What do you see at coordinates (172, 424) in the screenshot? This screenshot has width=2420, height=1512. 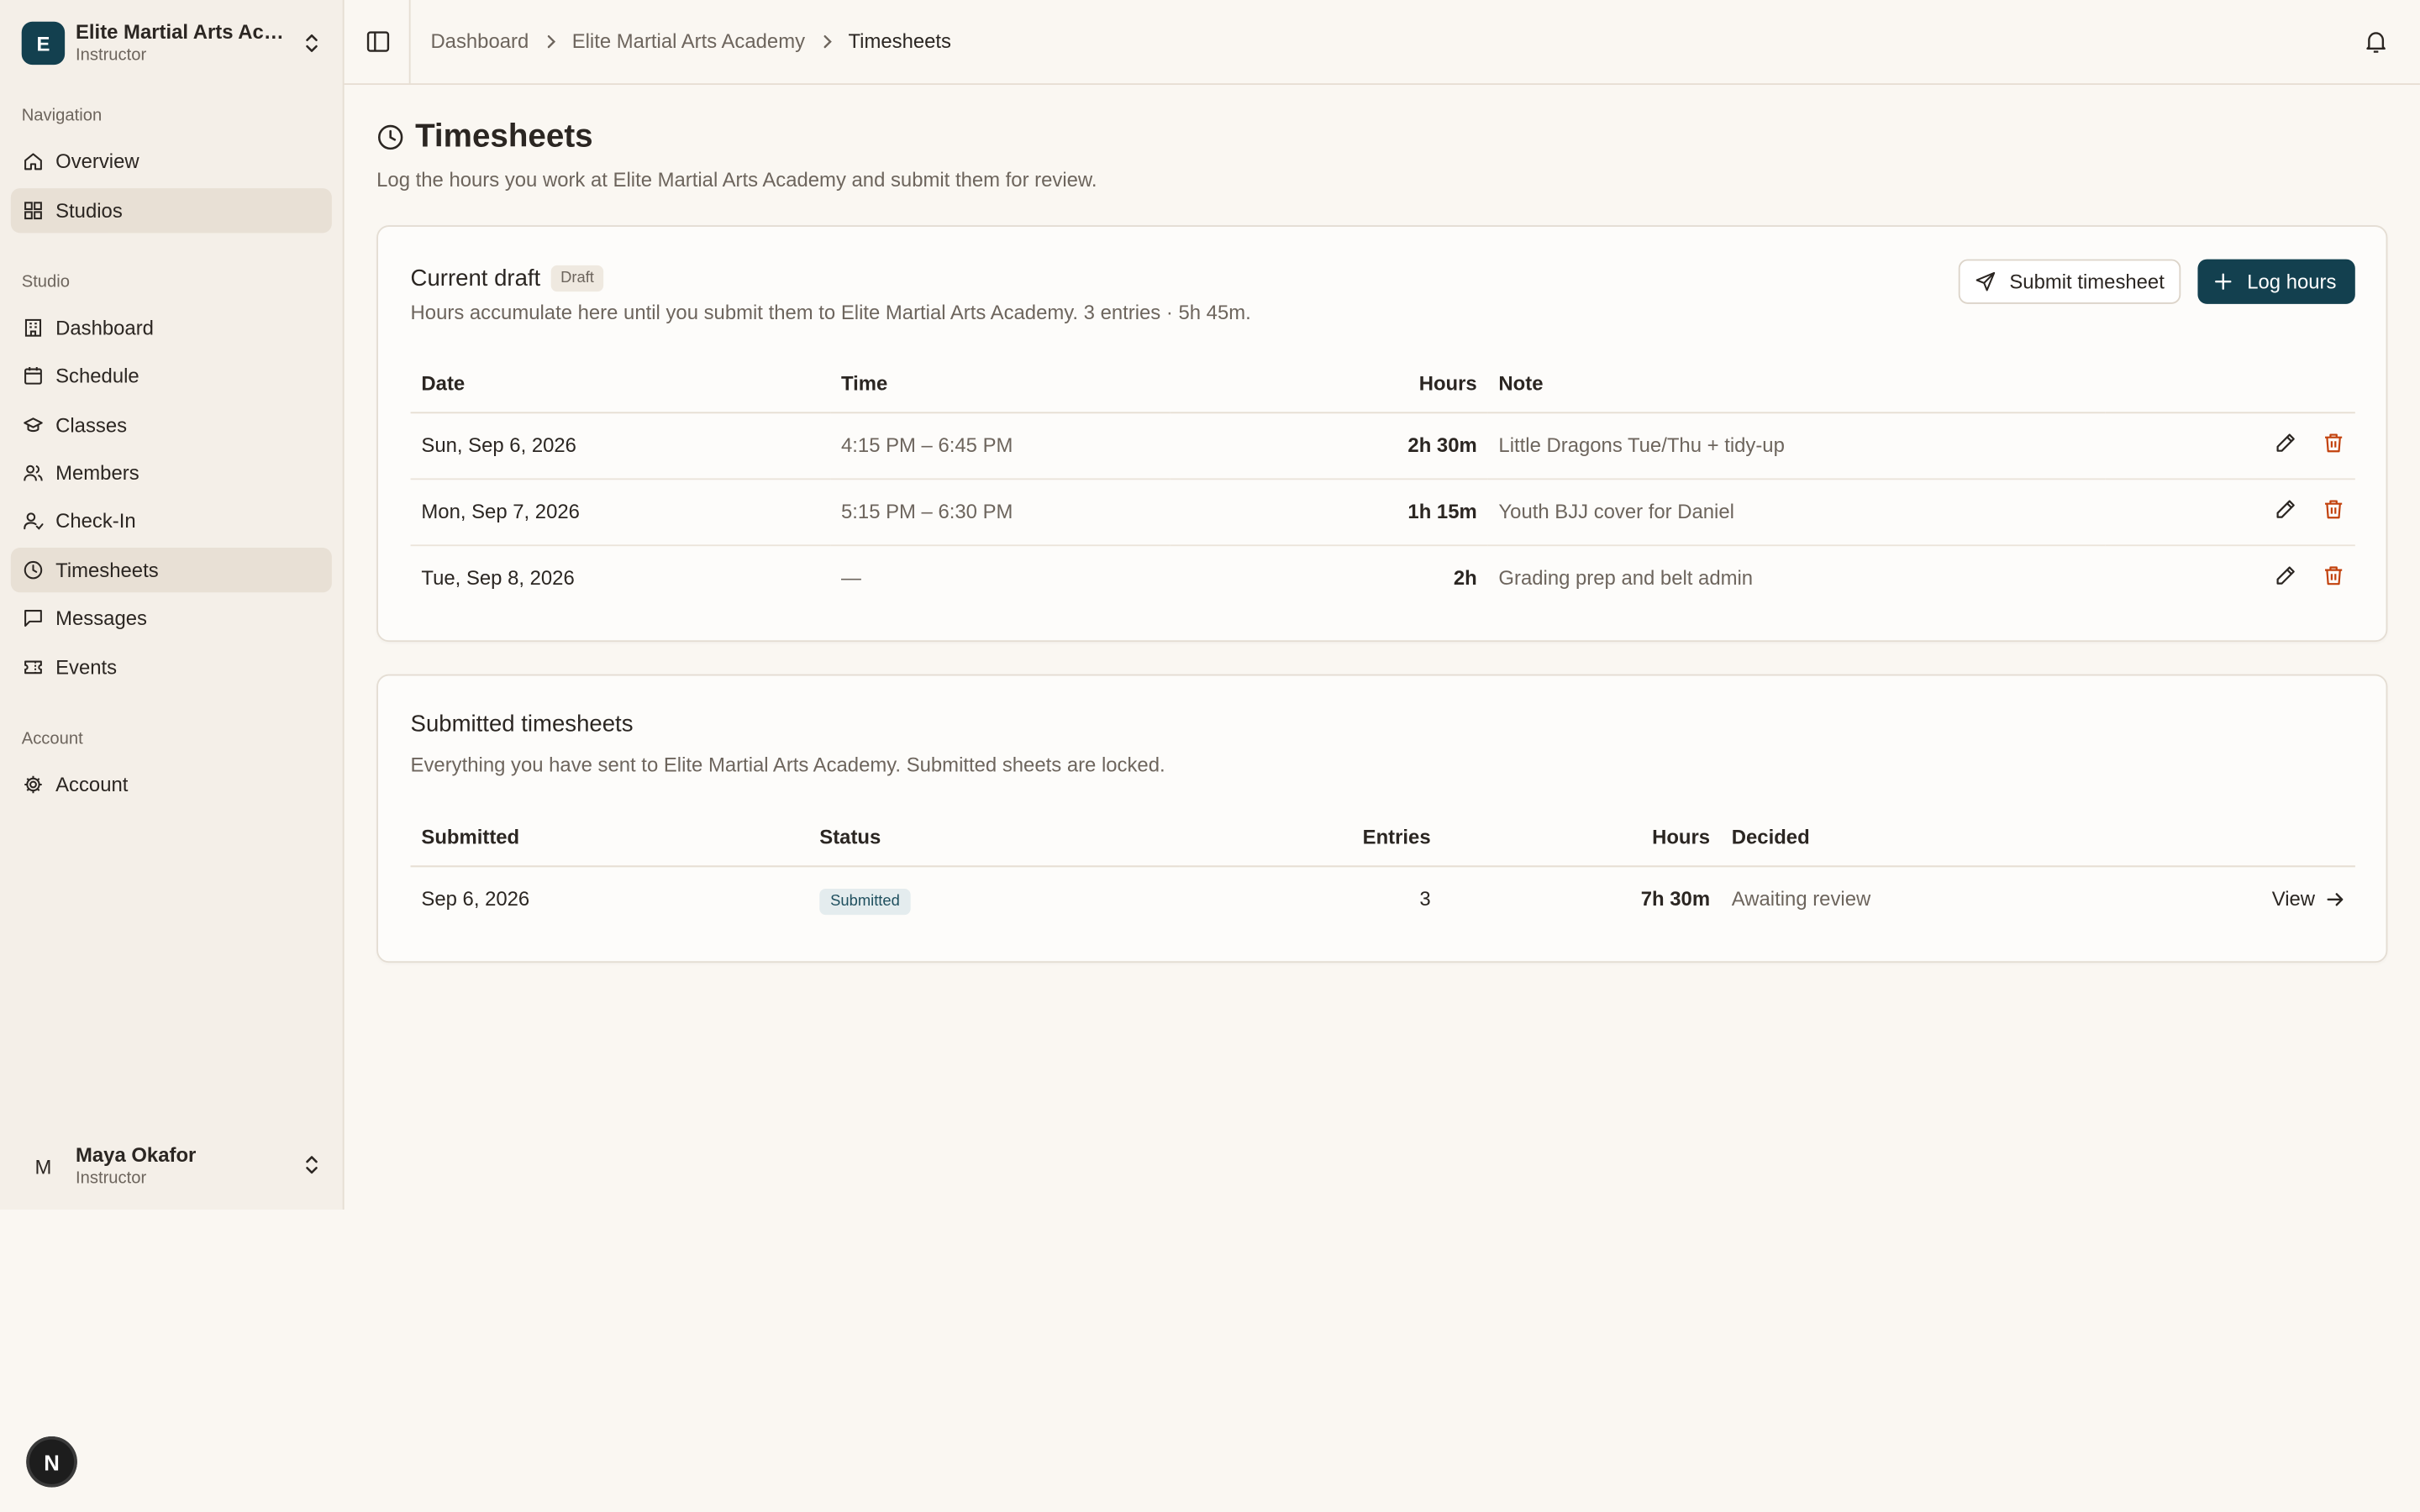 I see `sidebar-item-classes: Classes` at bounding box center [172, 424].